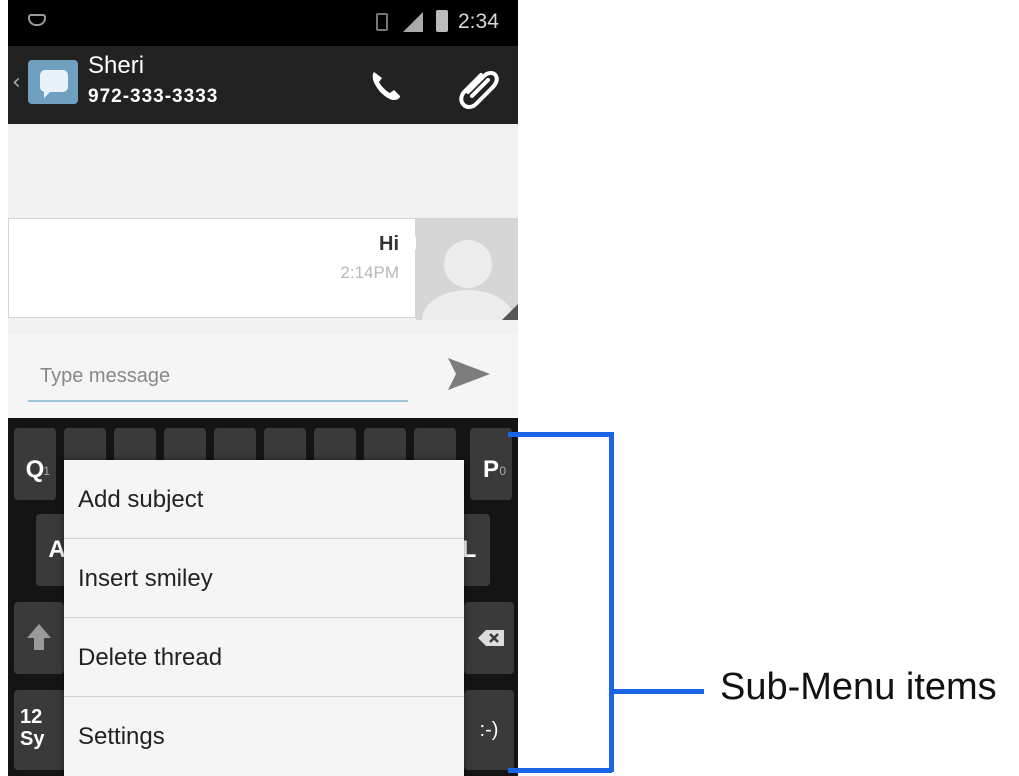  Describe the element at coordinates (35, 464) in the screenshot. I see `key-q: 1Q` at that location.